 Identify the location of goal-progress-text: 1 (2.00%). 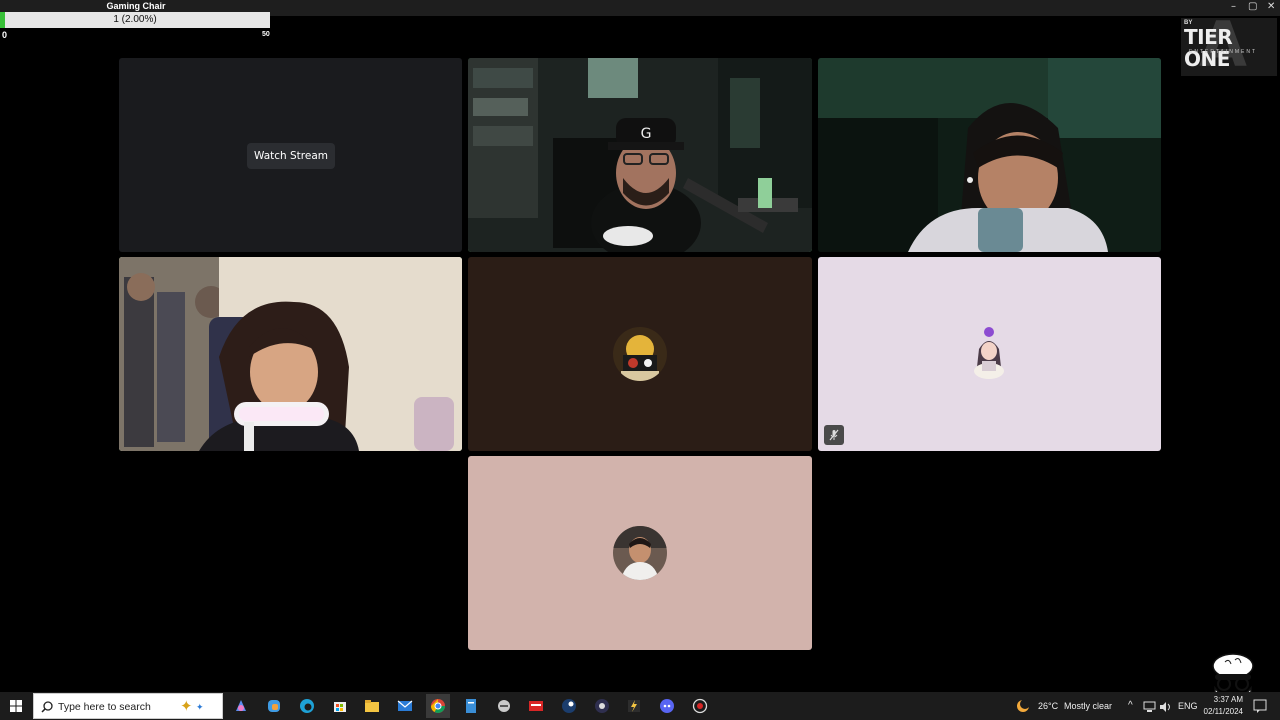
(135, 19).